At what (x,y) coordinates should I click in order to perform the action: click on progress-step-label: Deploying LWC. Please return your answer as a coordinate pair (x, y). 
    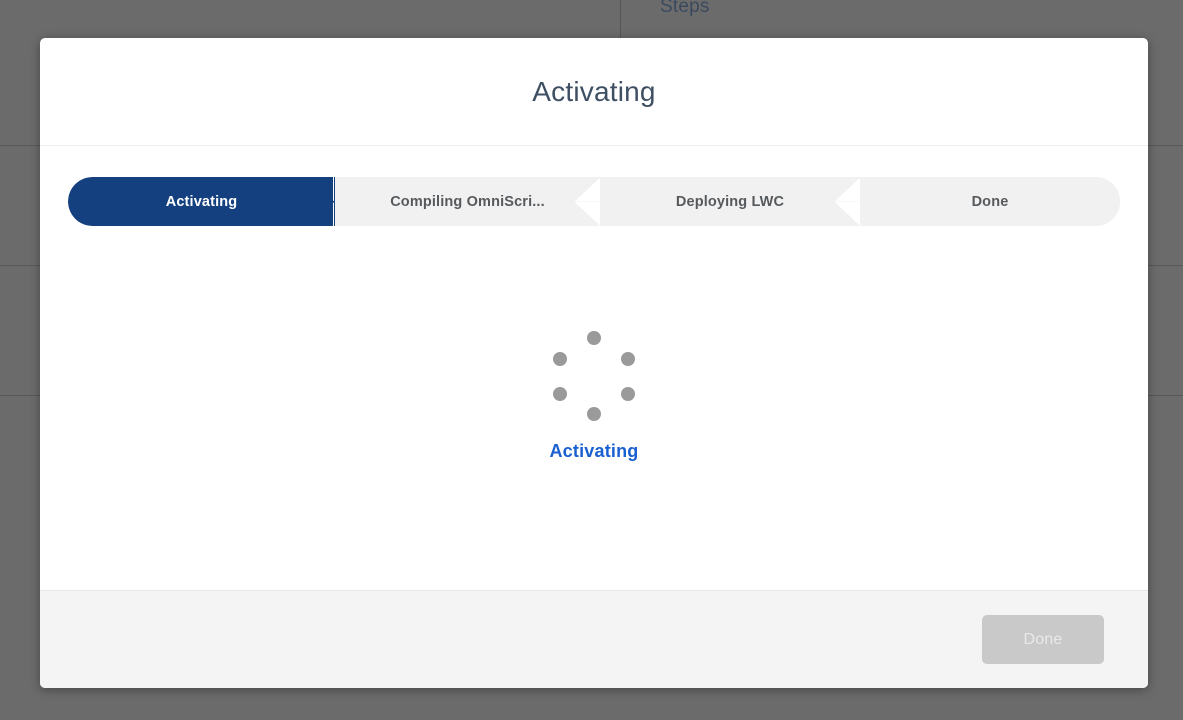
    Looking at the image, I should click on (730, 201).